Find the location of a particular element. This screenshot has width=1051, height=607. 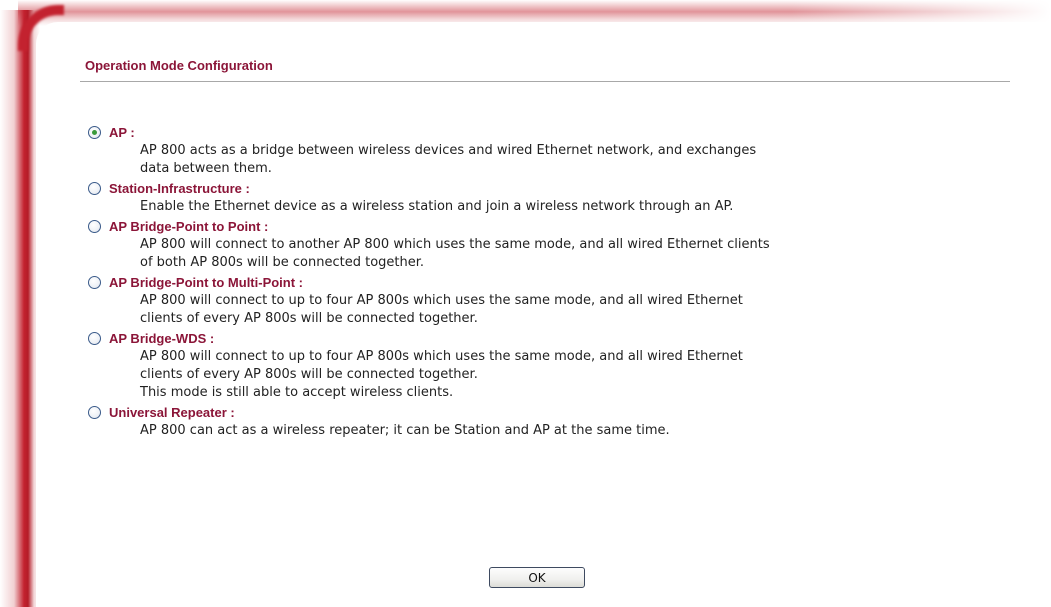

mode-label: Universal Repeater : is located at coordinates (172, 412).